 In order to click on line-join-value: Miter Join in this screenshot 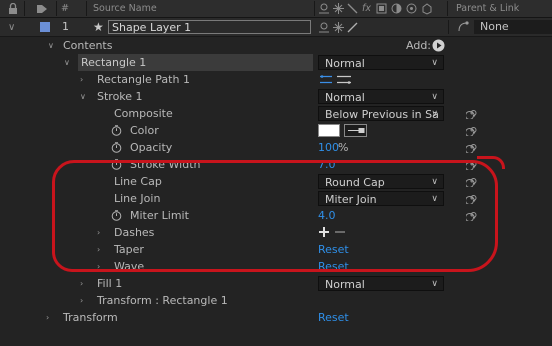, I will do `click(351, 199)`.